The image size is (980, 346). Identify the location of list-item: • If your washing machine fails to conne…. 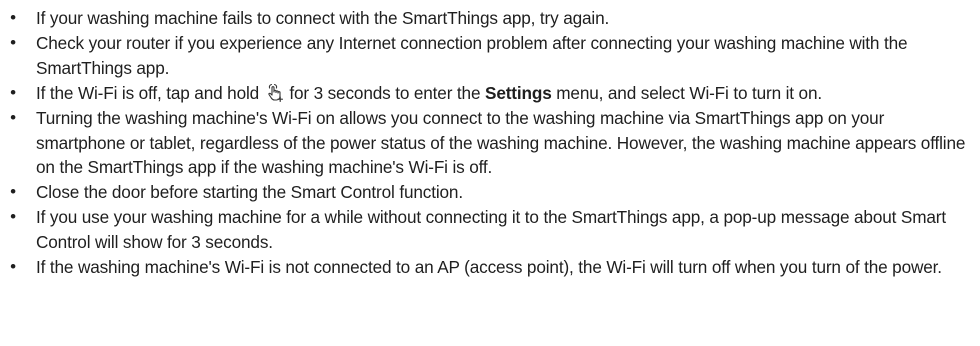
(490, 18).